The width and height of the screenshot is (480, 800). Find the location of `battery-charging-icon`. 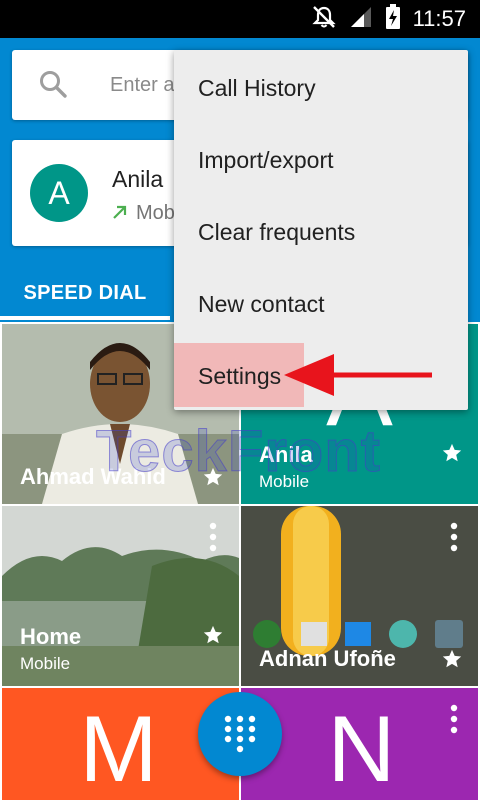

battery-charging-icon is located at coordinates (393, 19).